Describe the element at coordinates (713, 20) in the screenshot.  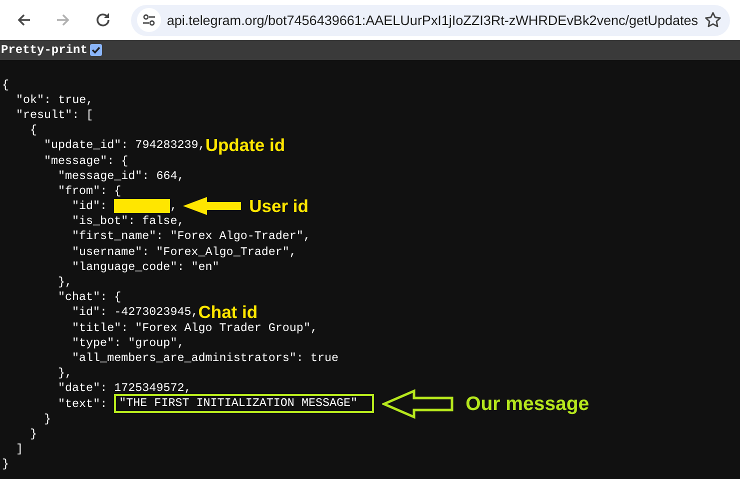
I see `bookmark-star-icon` at that location.